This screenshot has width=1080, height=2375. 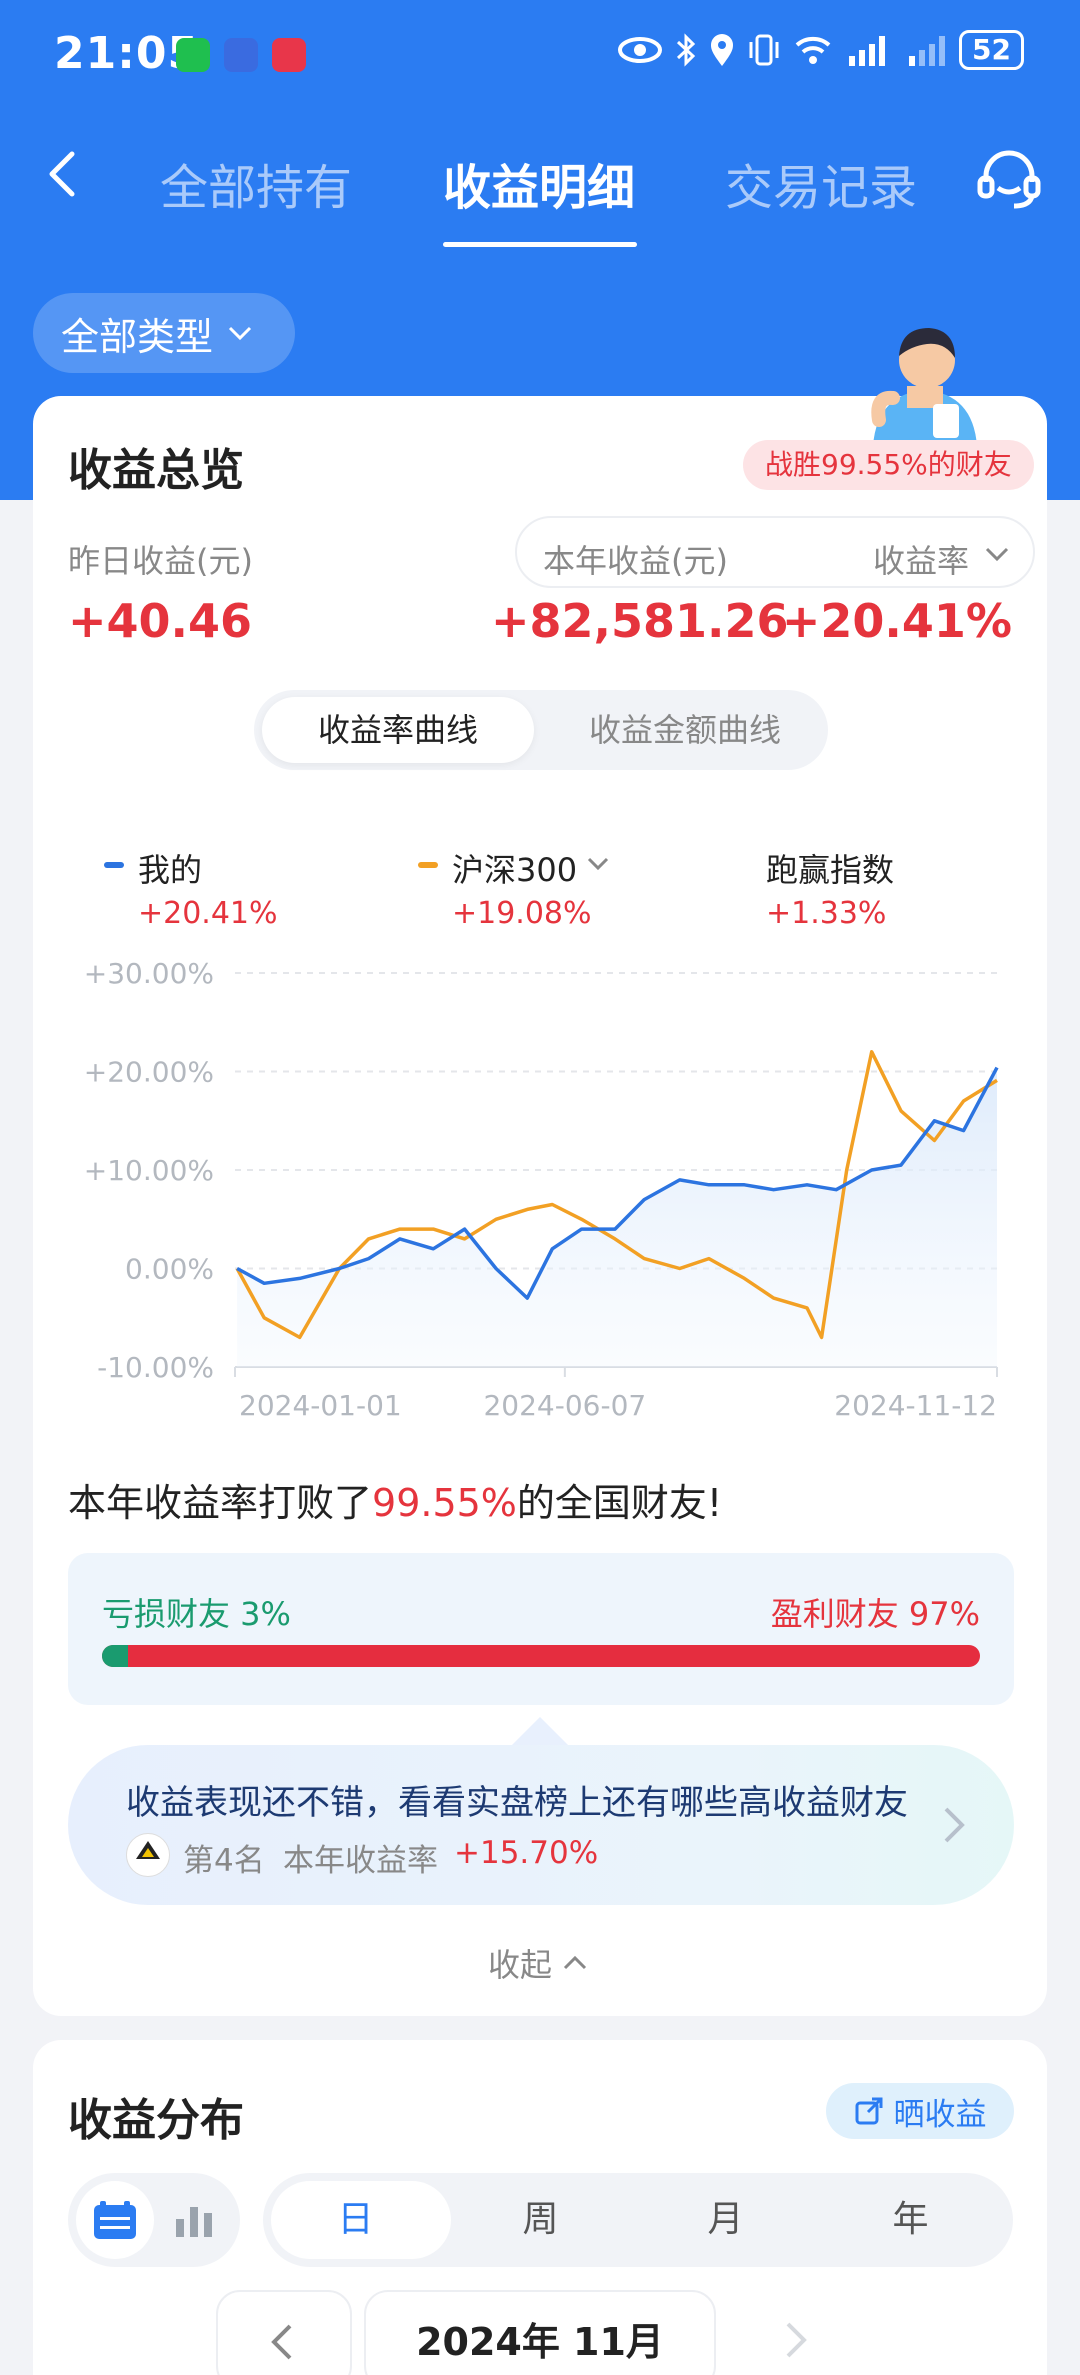 What do you see at coordinates (927, 51) in the screenshot?
I see `signal-weak-icon` at bounding box center [927, 51].